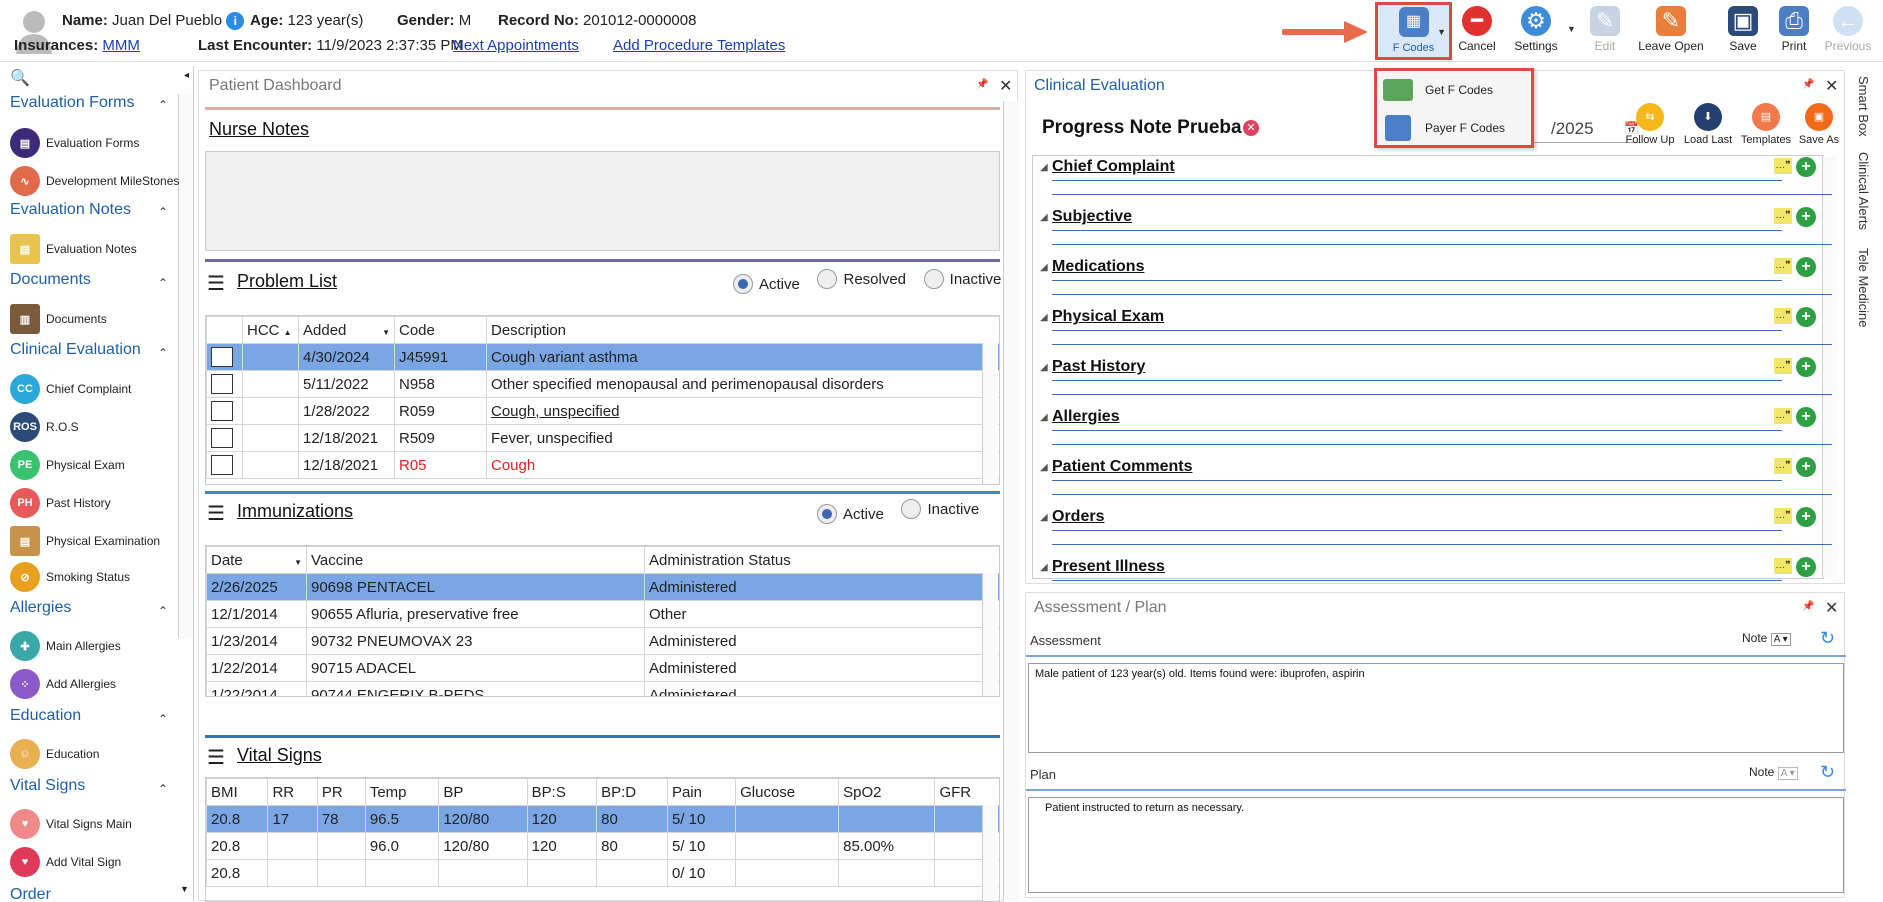  I want to click on chevron-down-icon: ▼, so click(1441, 32).